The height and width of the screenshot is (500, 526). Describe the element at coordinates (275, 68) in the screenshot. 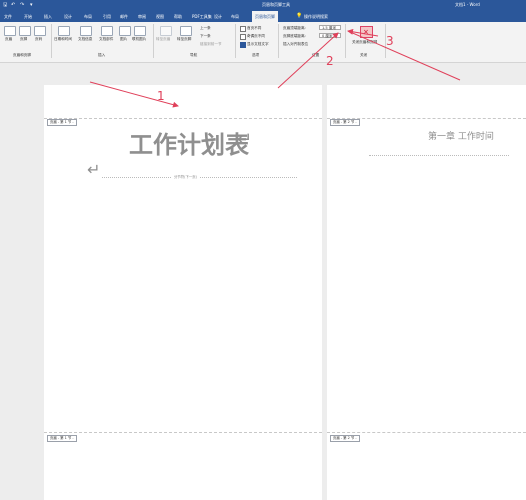

I see `annotation-layer` at that location.